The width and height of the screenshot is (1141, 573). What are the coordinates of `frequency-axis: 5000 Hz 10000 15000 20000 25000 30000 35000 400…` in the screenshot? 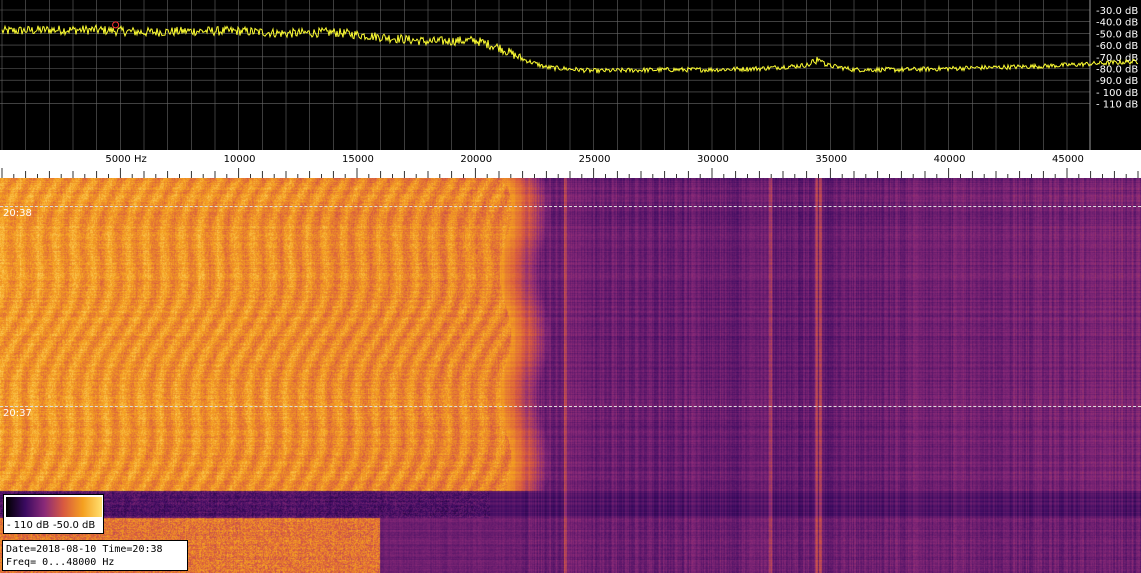 It's located at (570, 164).